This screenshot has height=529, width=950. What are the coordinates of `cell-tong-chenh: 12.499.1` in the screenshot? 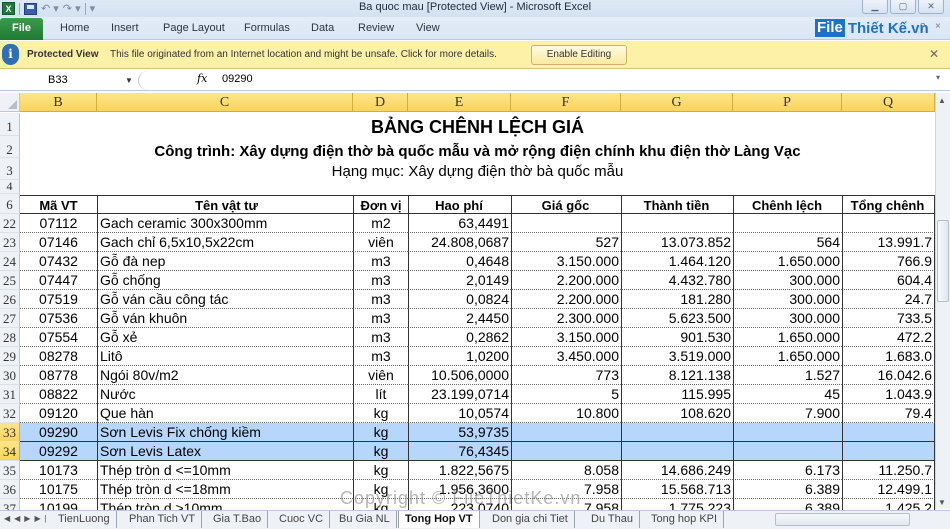 It's located at (888, 489).